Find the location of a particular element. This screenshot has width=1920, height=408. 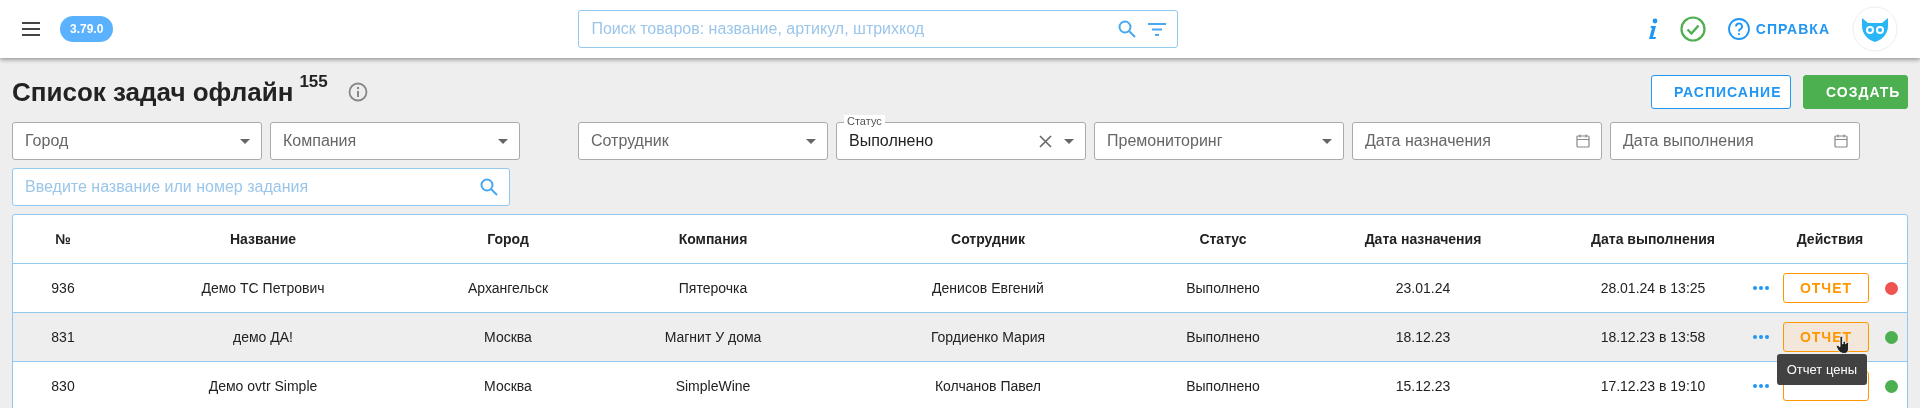

column-header: Статус is located at coordinates (1223, 239).